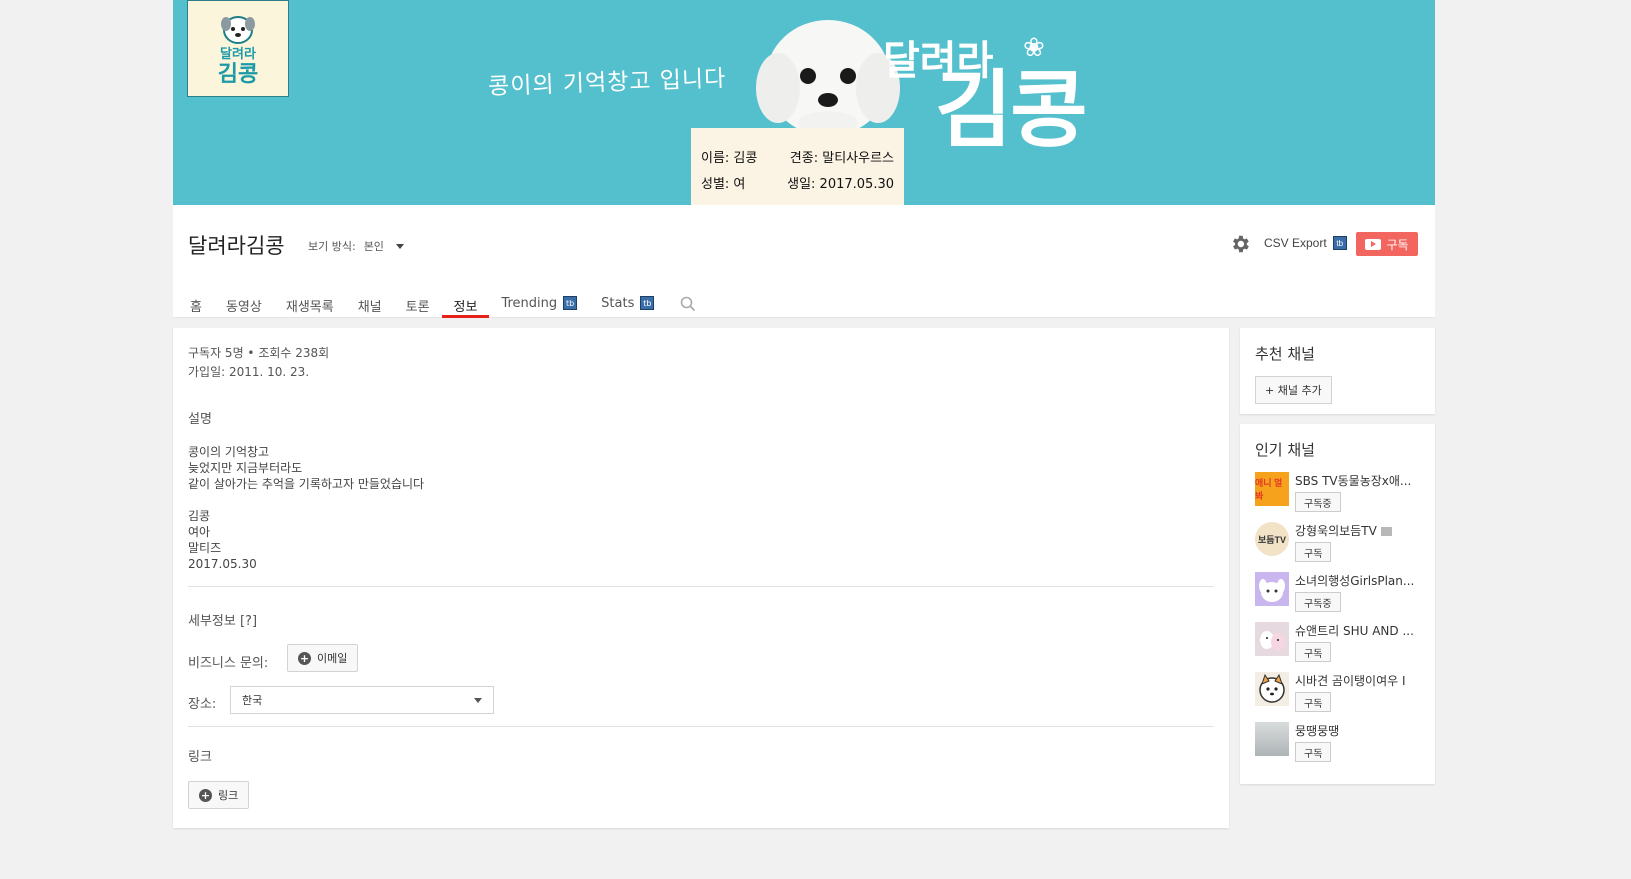 The height and width of the screenshot is (879, 1631). Describe the element at coordinates (199, 532) in the screenshot. I see `info-line: 여아` at that location.